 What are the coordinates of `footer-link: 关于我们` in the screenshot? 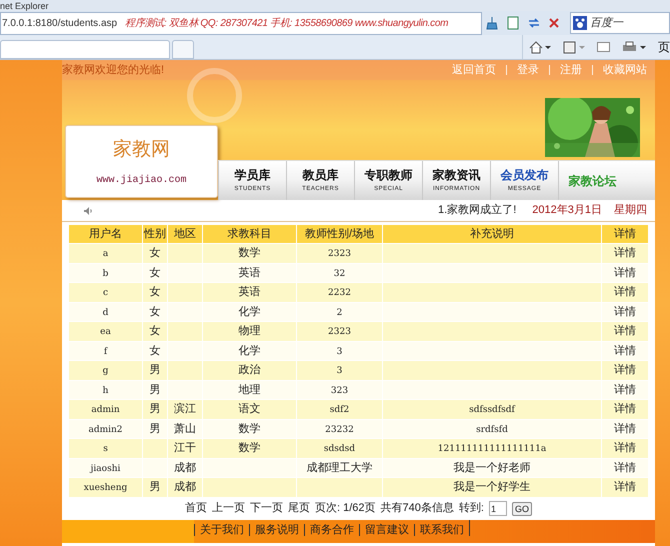 It's located at (221, 530).